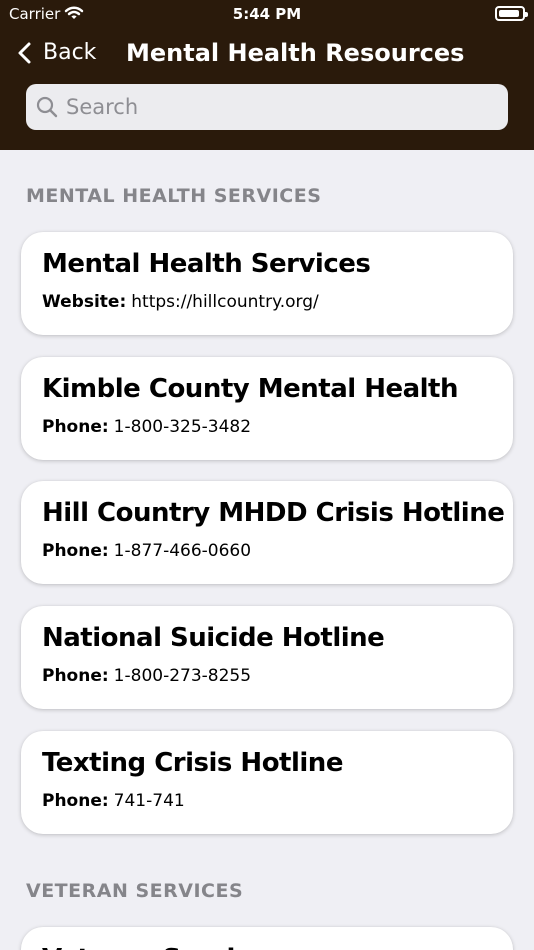 This screenshot has height=950, width=534. Describe the element at coordinates (267, 782) in the screenshot. I see `resource-card-texting-crisis-hotline: Texting Crisis Hotline Phone: 741-741` at that location.